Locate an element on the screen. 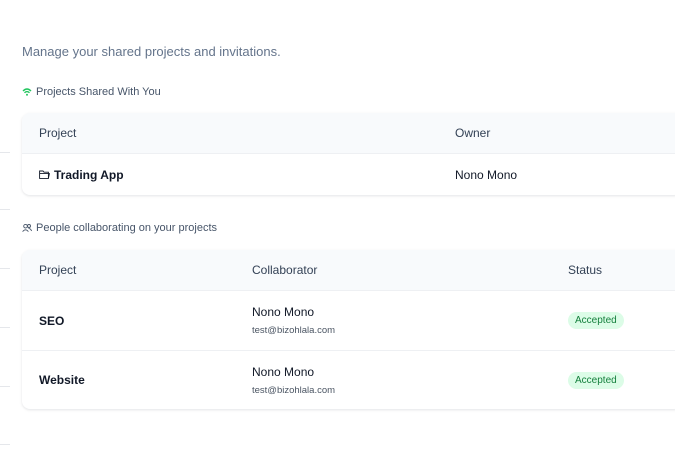 Image resolution: width=675 pixels, height=457 pixels. table-header: Project Collaborator Status is located at coordinates (348, 270).